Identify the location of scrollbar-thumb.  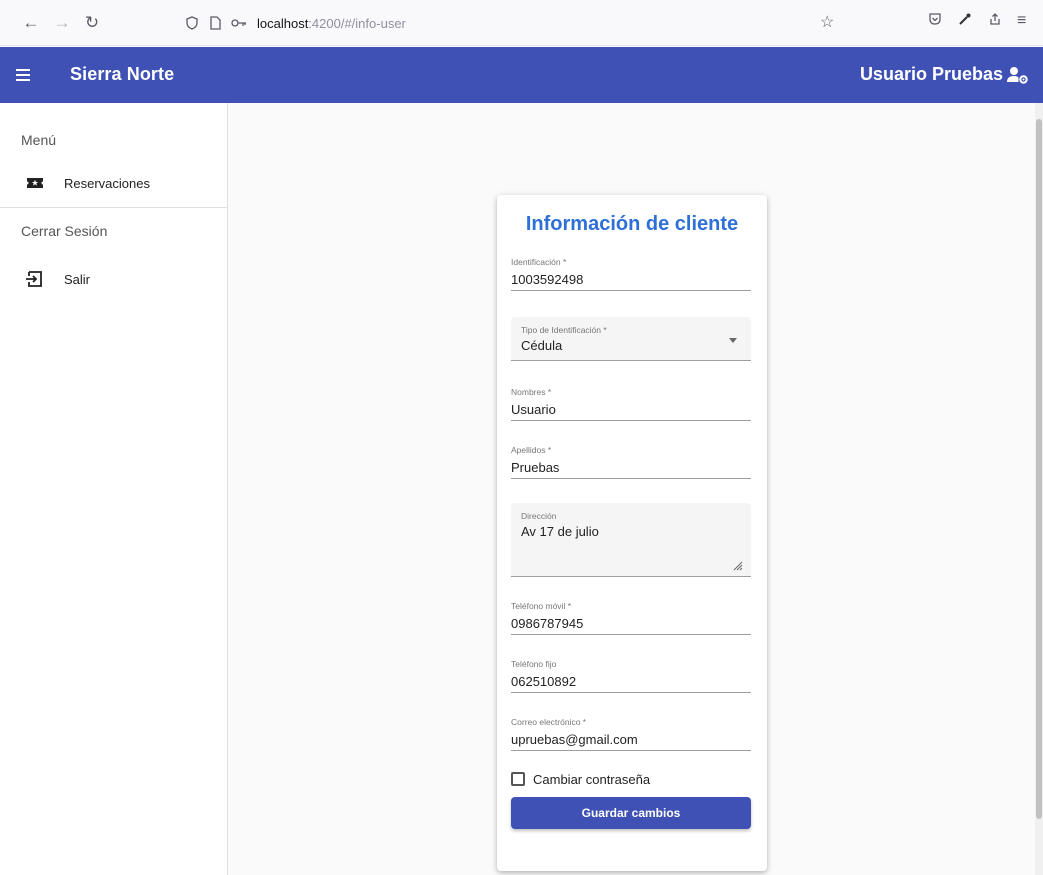
(1039, 469).